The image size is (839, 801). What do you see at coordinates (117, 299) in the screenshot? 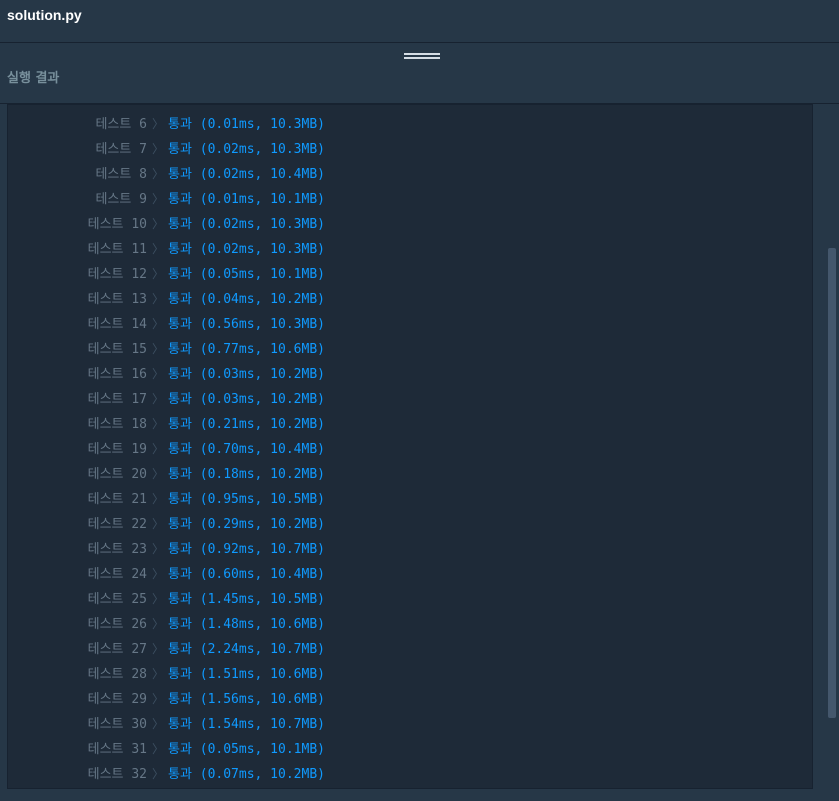
I see `test-label: 테스트 13` at bounding box center [117, 299].